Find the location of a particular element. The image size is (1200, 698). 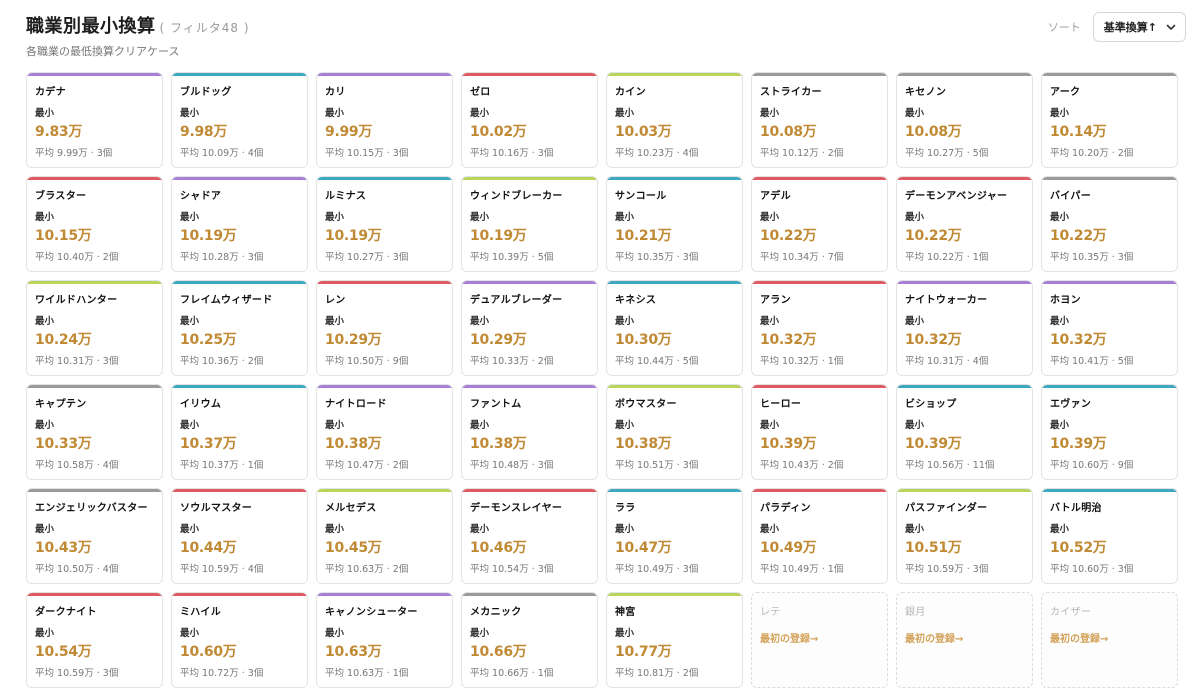

average-count: 平均 10.23万 · 4個 is located at coordinates (657, 153).